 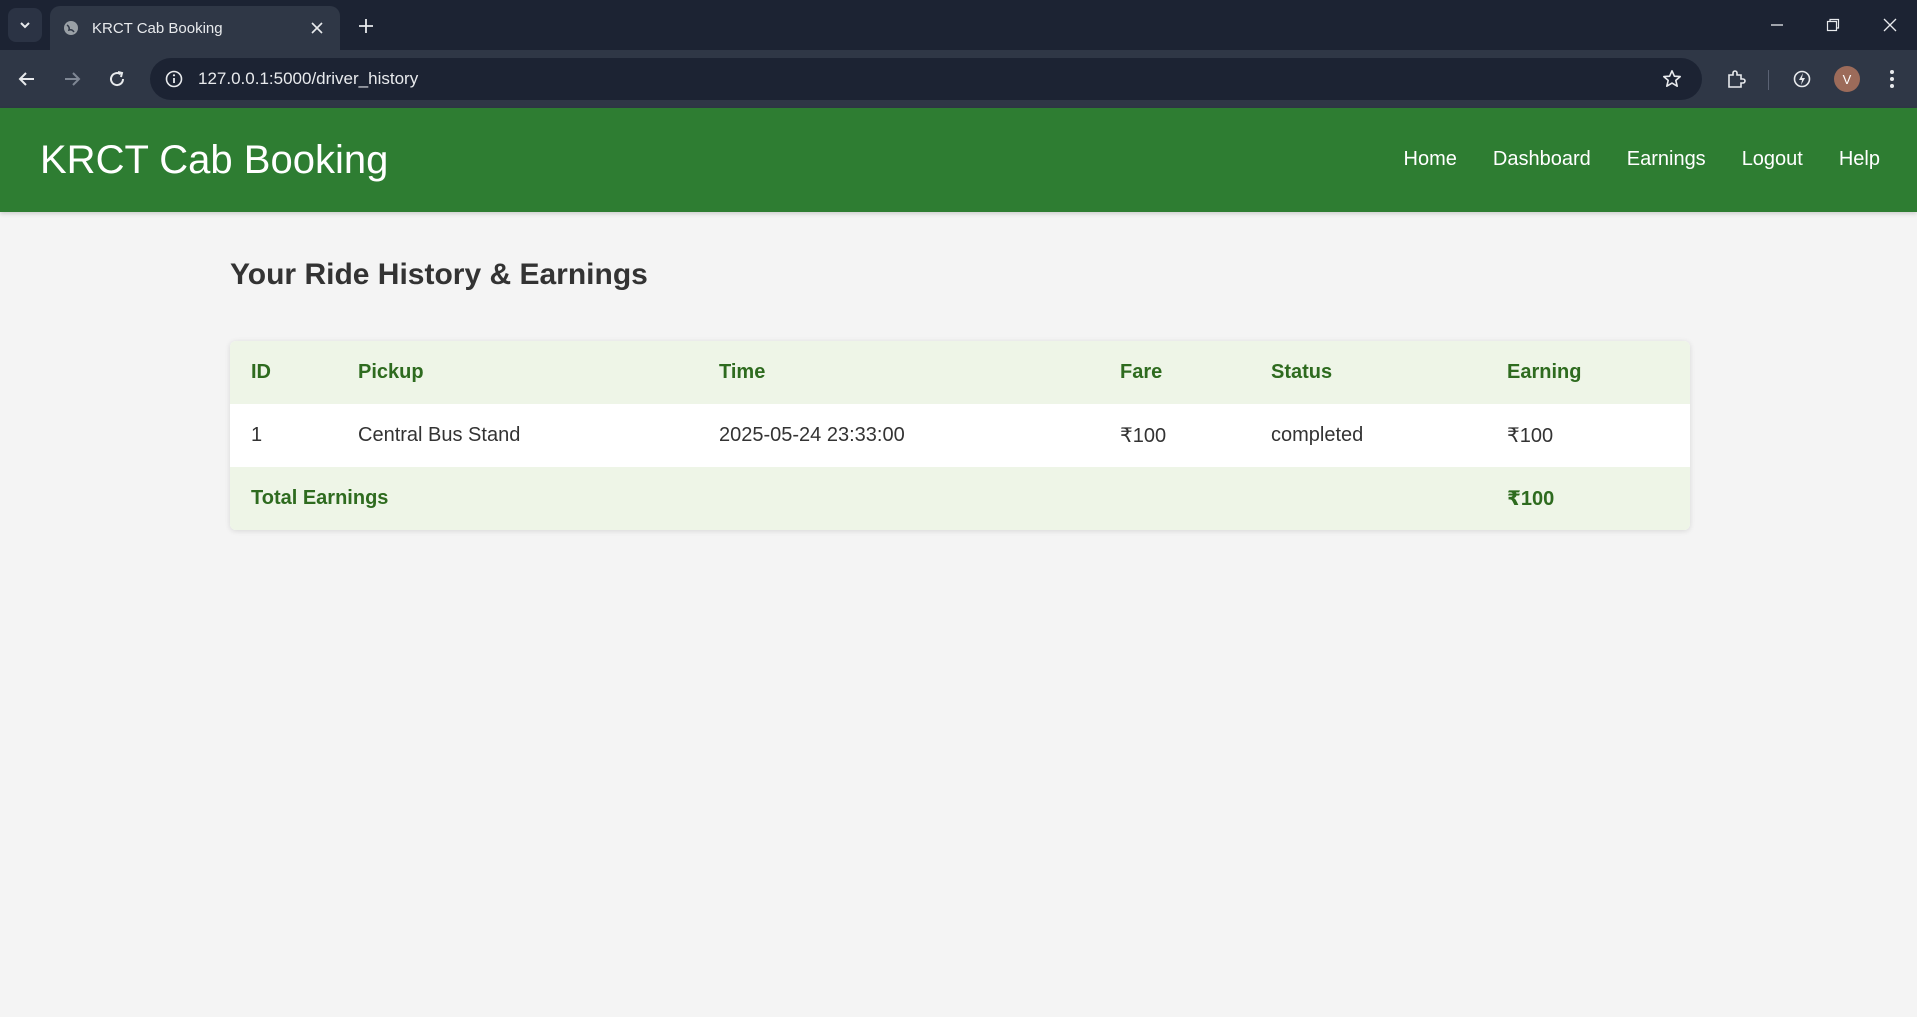 What do you see at coordinates (1802, 79) in the screenshot?
I see `performance-icon` at bounding box center [1802, 79].